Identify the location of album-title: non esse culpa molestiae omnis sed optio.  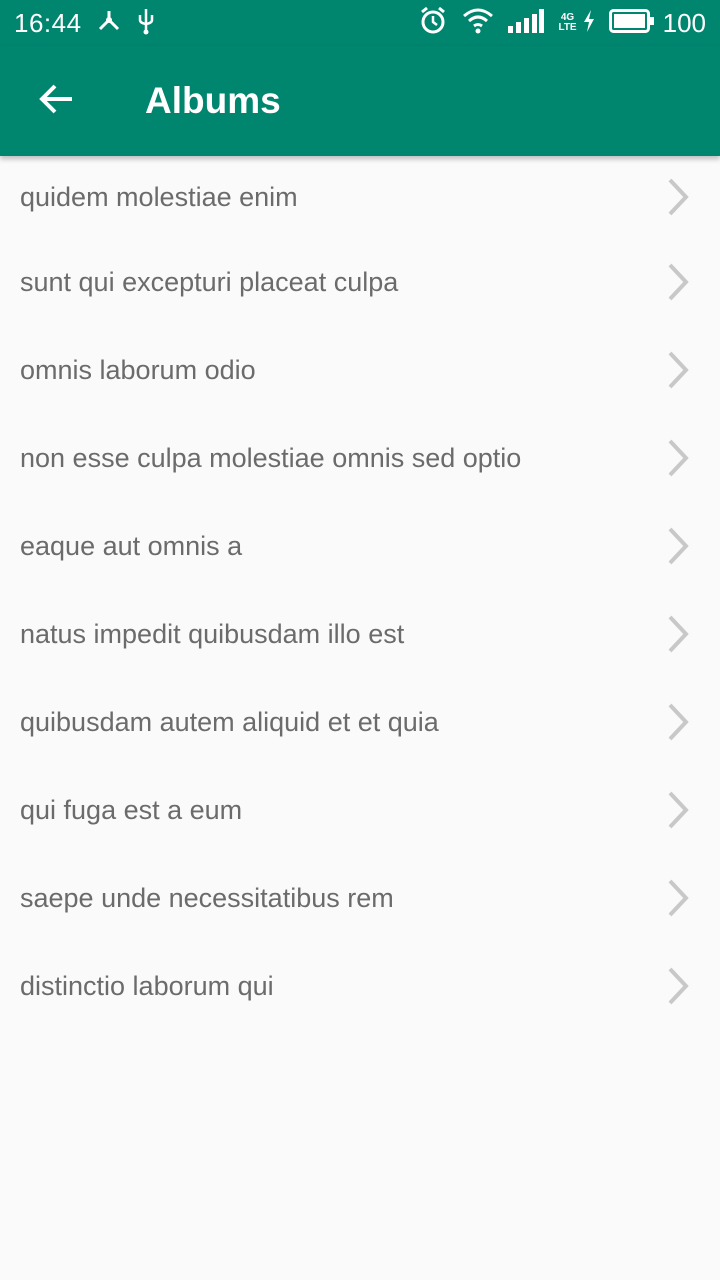
(271, 457).